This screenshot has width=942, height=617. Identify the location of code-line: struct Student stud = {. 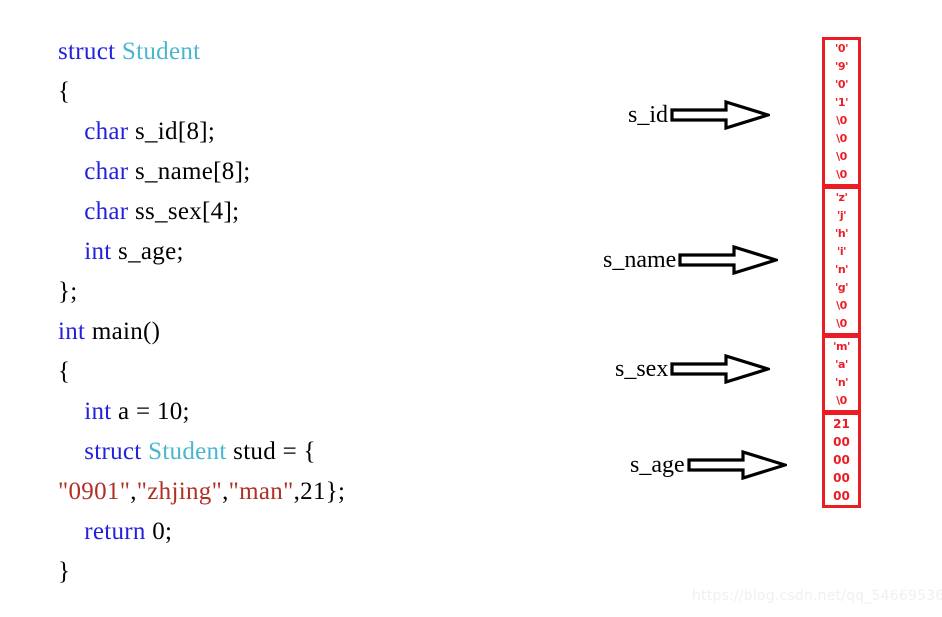
(318, 452).